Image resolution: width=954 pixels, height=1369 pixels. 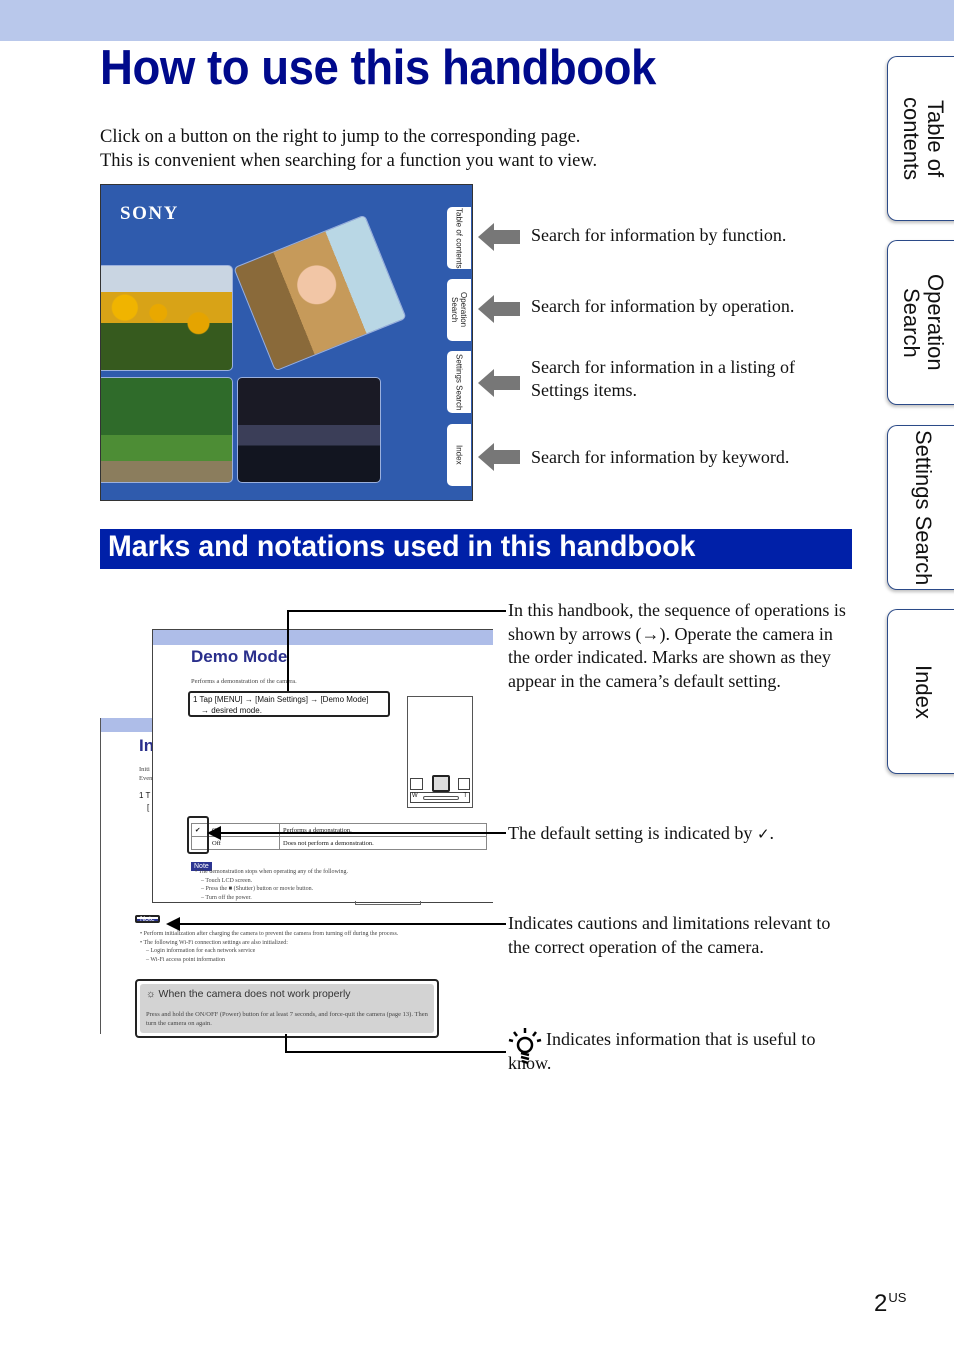 I want to click on tab-settings-search: Settings Search, so click(x=920, y=507).